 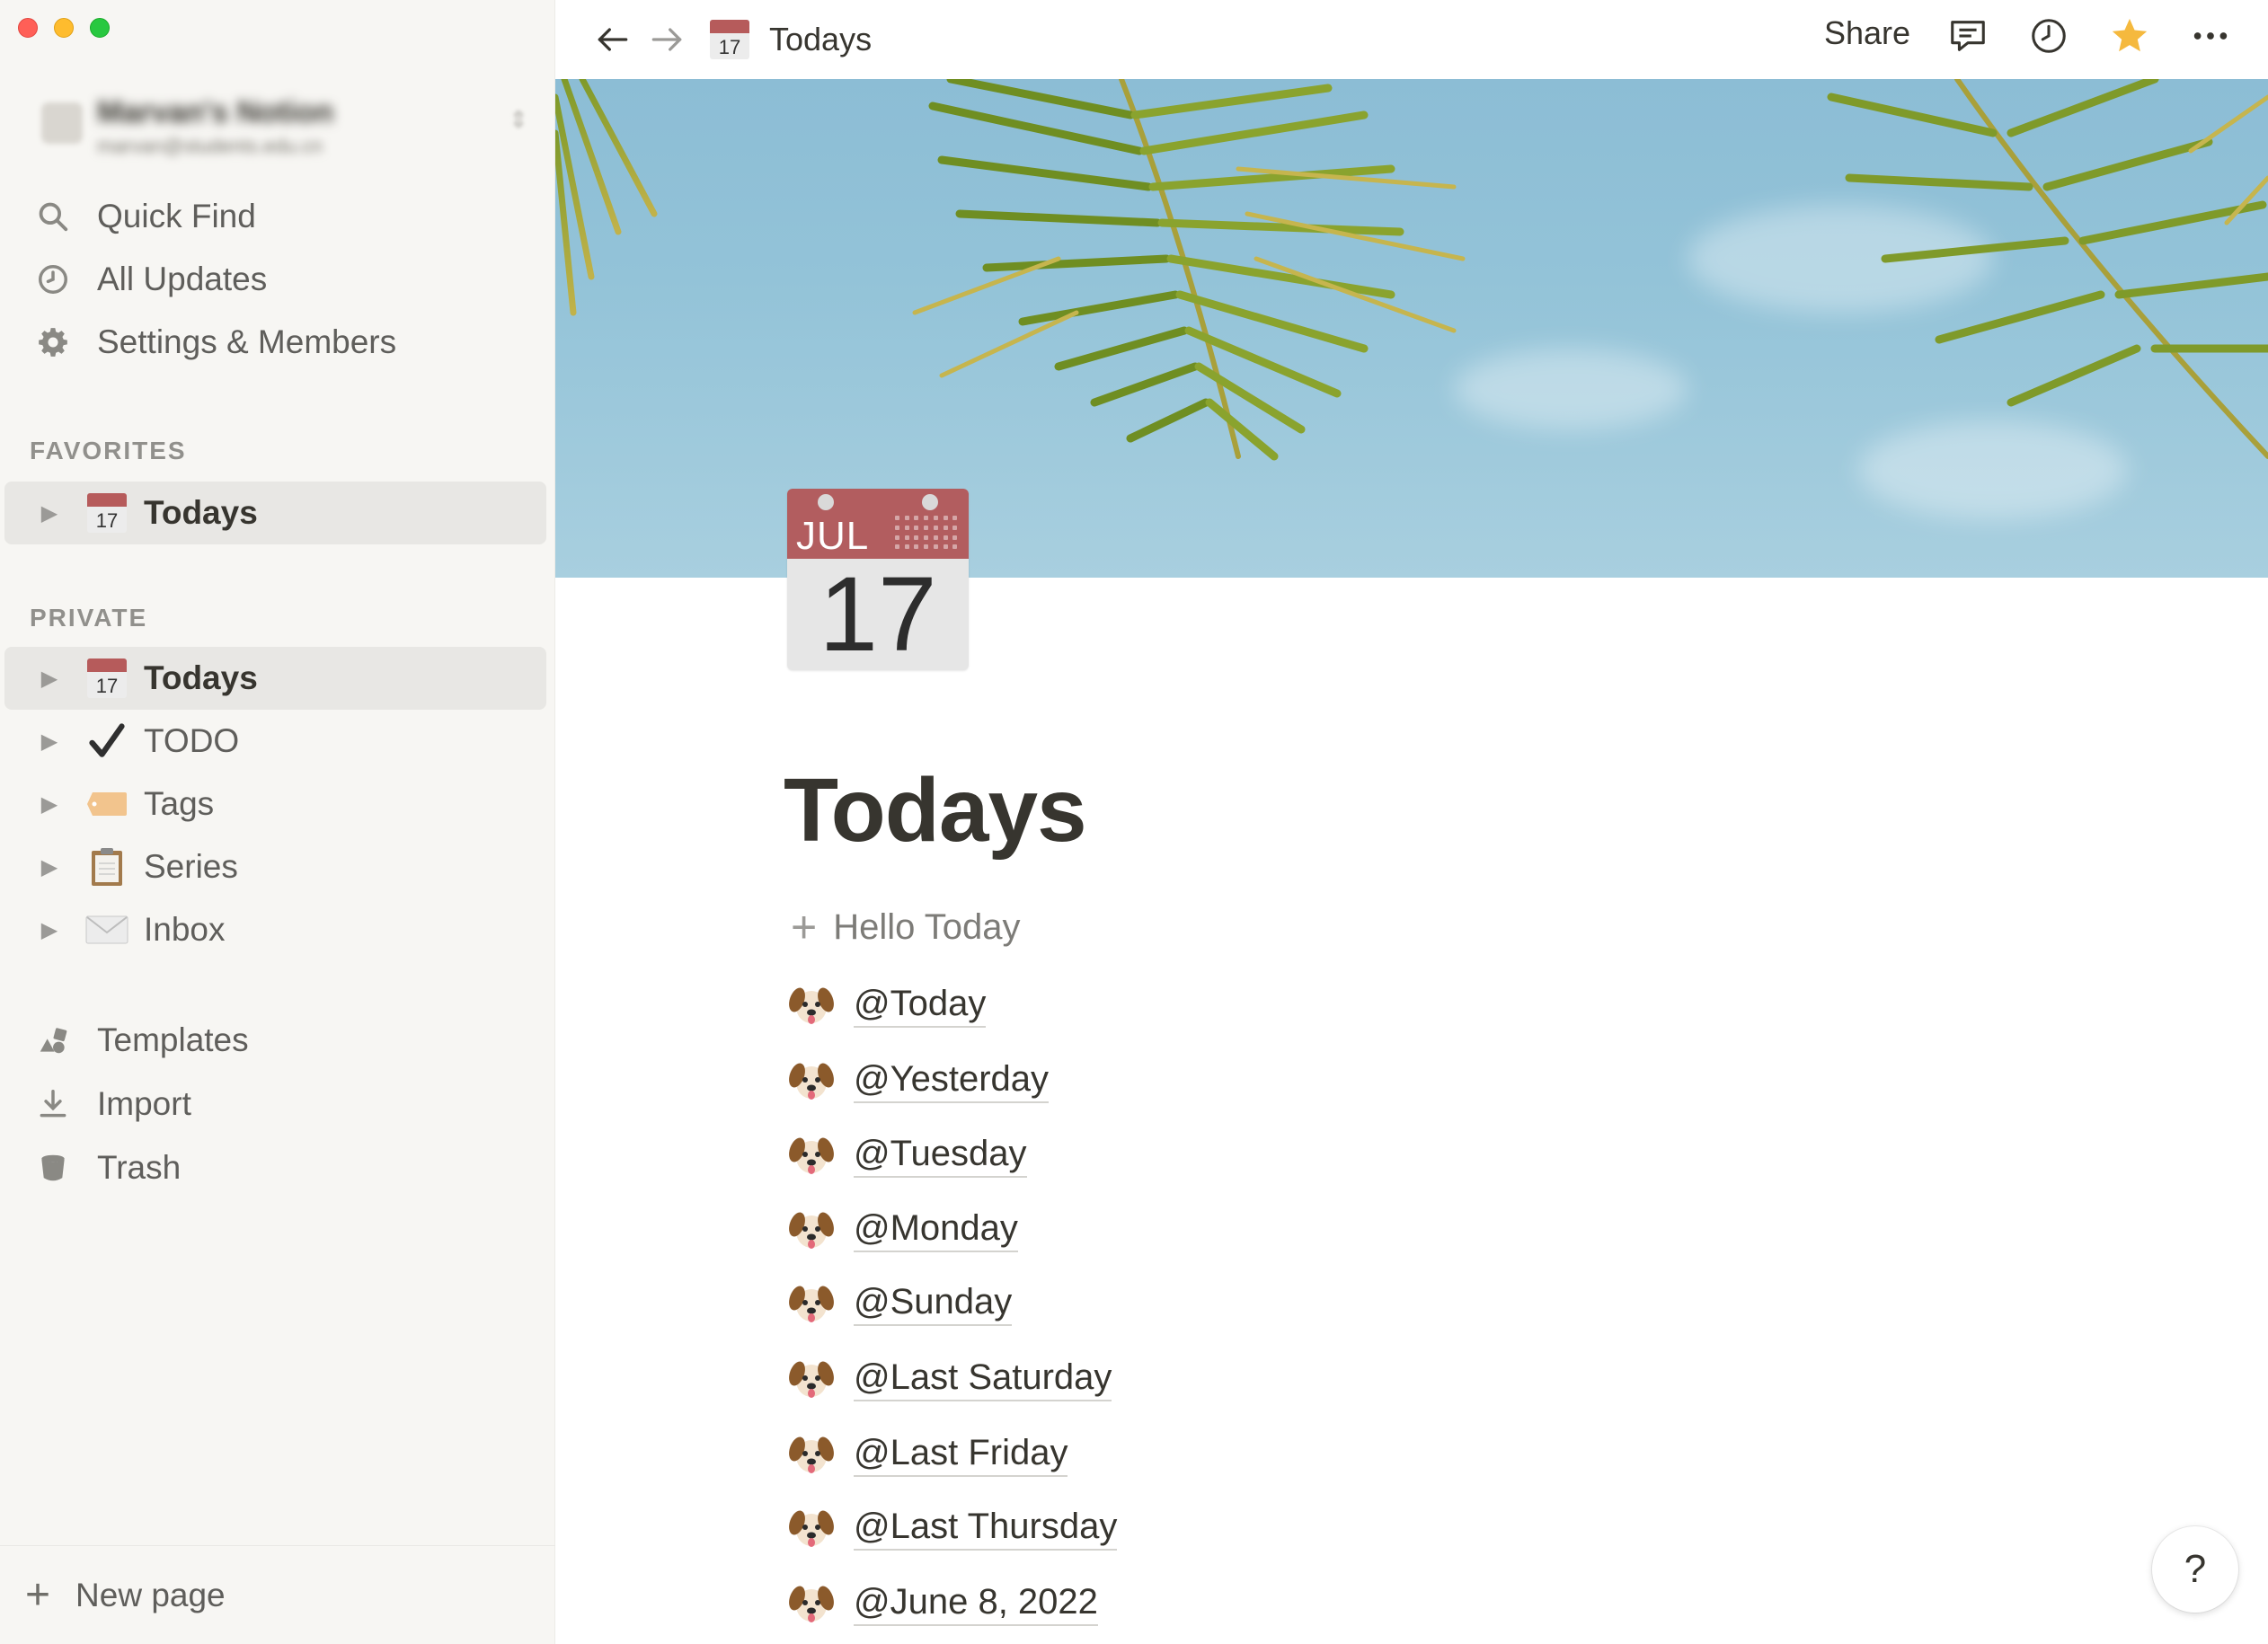 What do you see at coordinates (935, 810) in the screenshot?
I see `page-title: Todays` at bounding box center [935, 810].